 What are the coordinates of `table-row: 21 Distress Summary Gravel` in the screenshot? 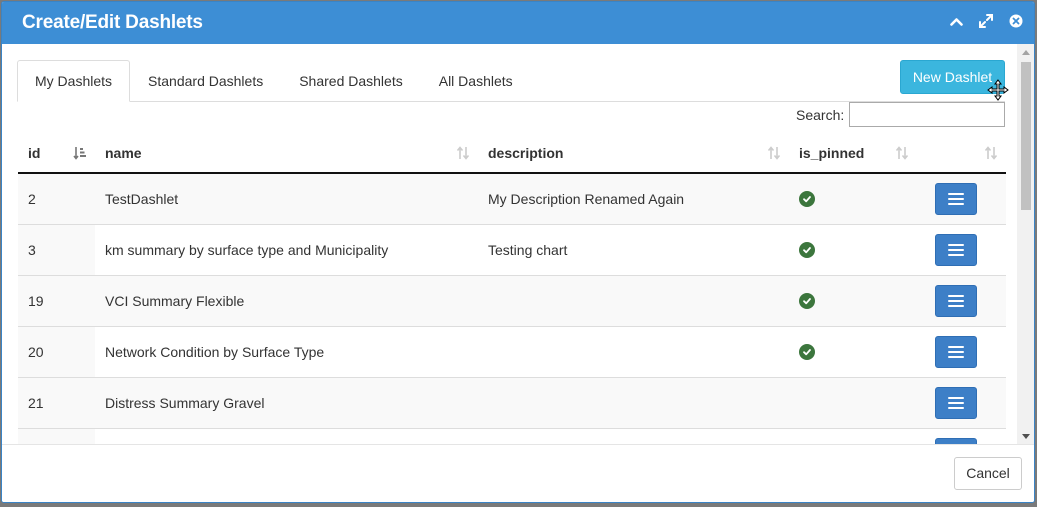 It's located at (512, 402).